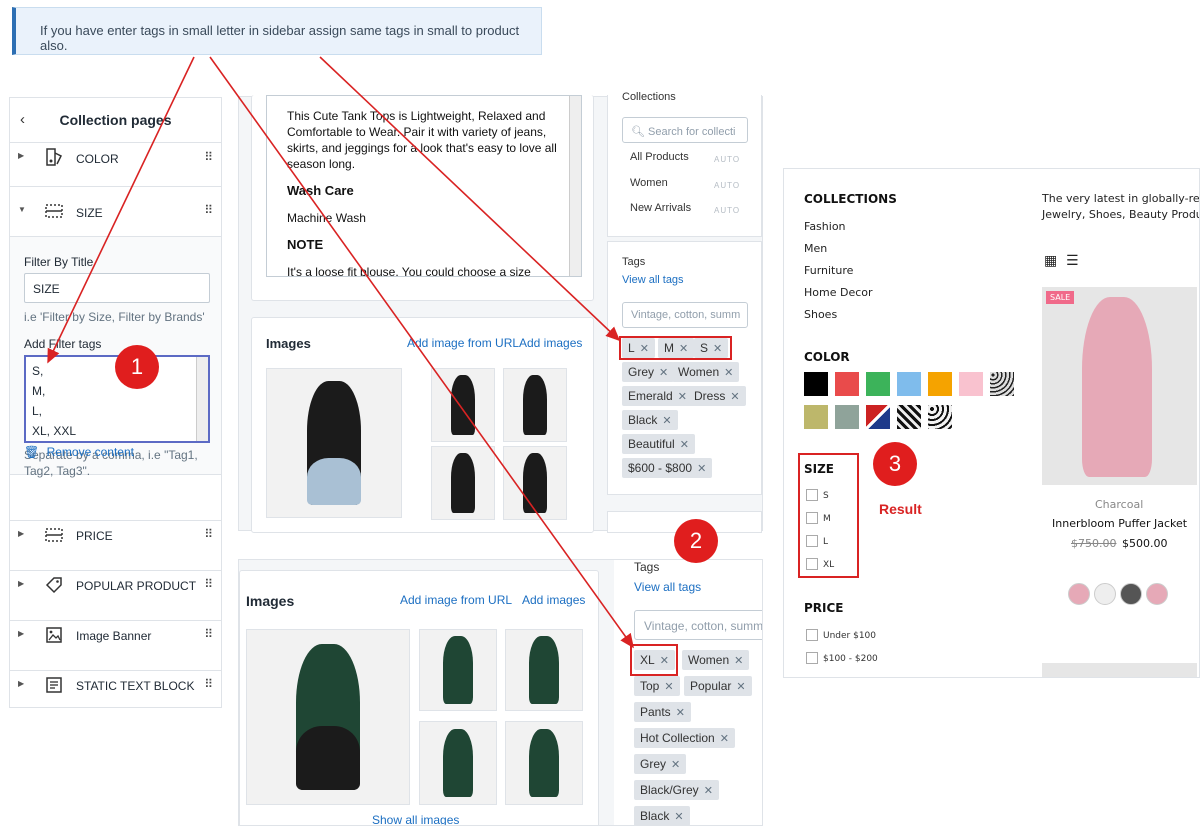 The image size is (1200, 834). Describe the element at coordinates (1072, 261) in the screenshot. I see `list-view-icon: ☰` at that location.